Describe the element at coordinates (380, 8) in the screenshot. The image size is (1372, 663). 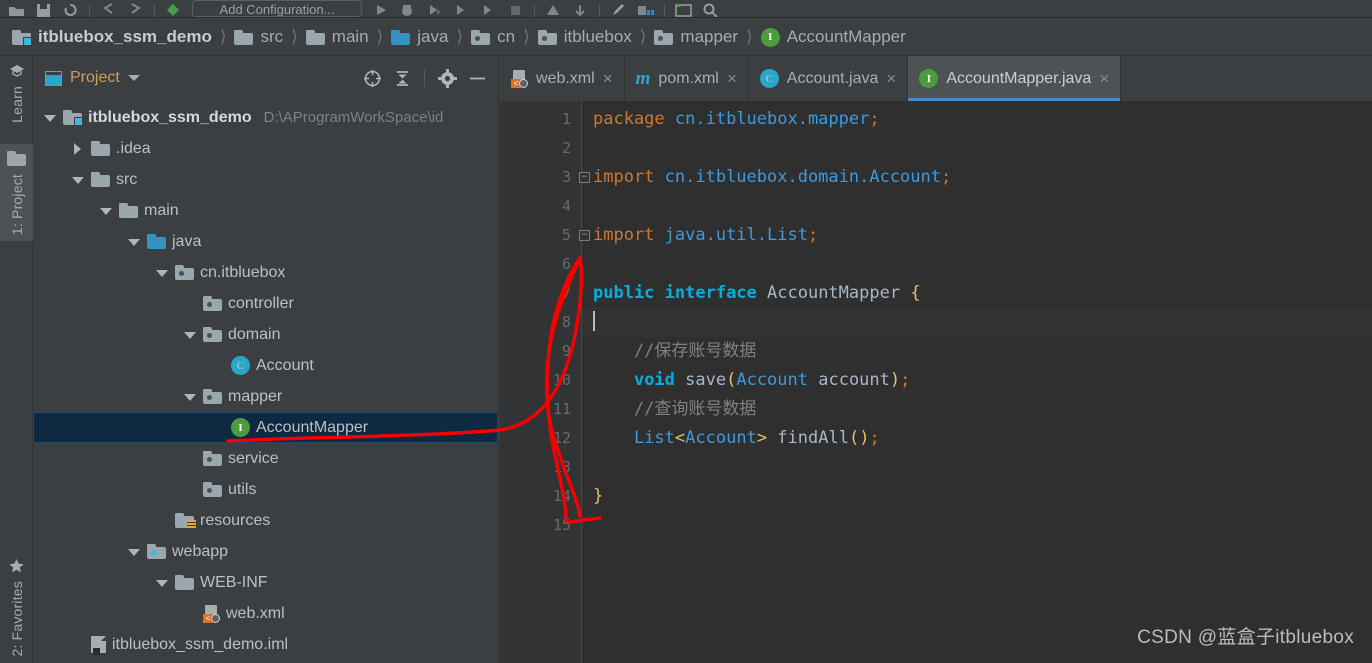
I see `run-icon` at that location.